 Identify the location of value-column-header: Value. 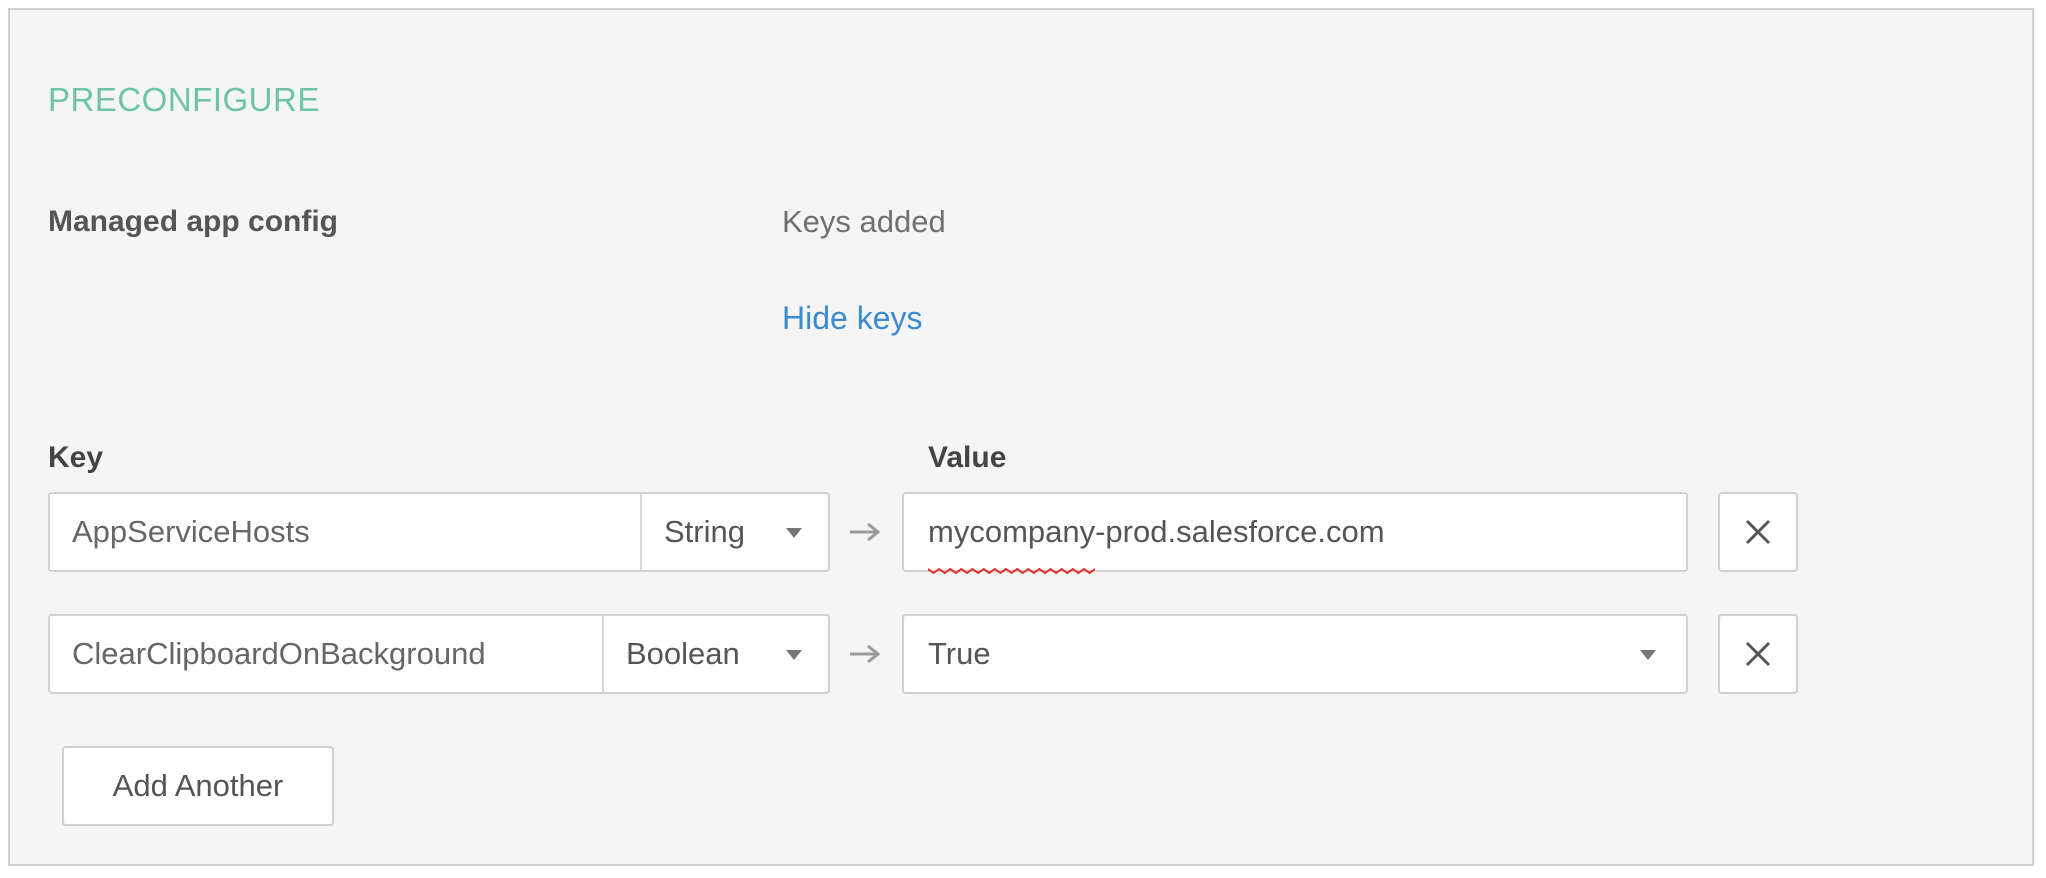
(967, 457).